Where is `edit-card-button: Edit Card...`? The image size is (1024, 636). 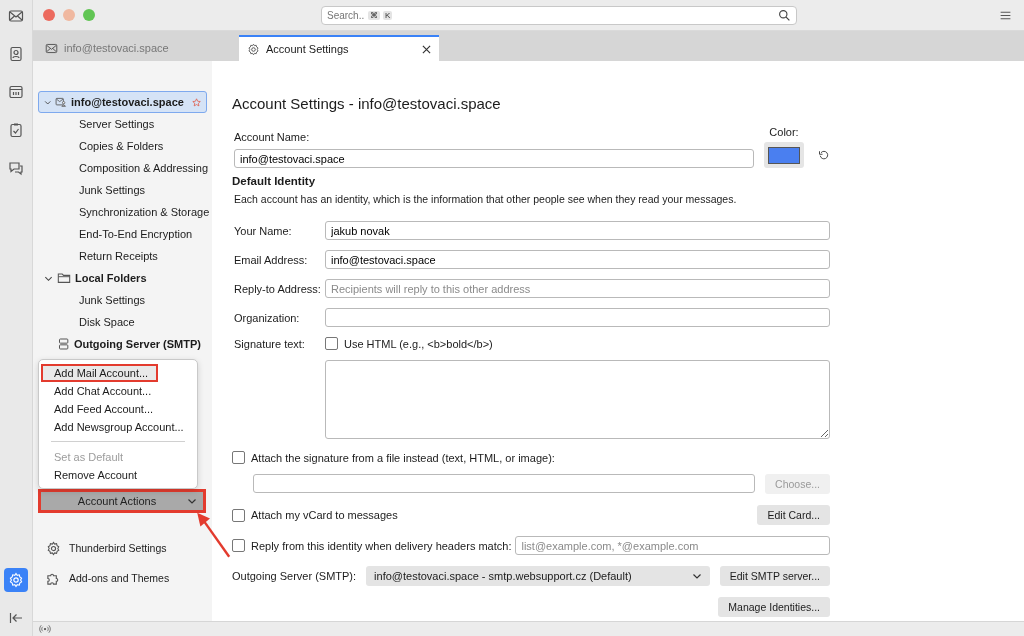
edit-card-button: Edit Card... is located at coordinates (793, 515).